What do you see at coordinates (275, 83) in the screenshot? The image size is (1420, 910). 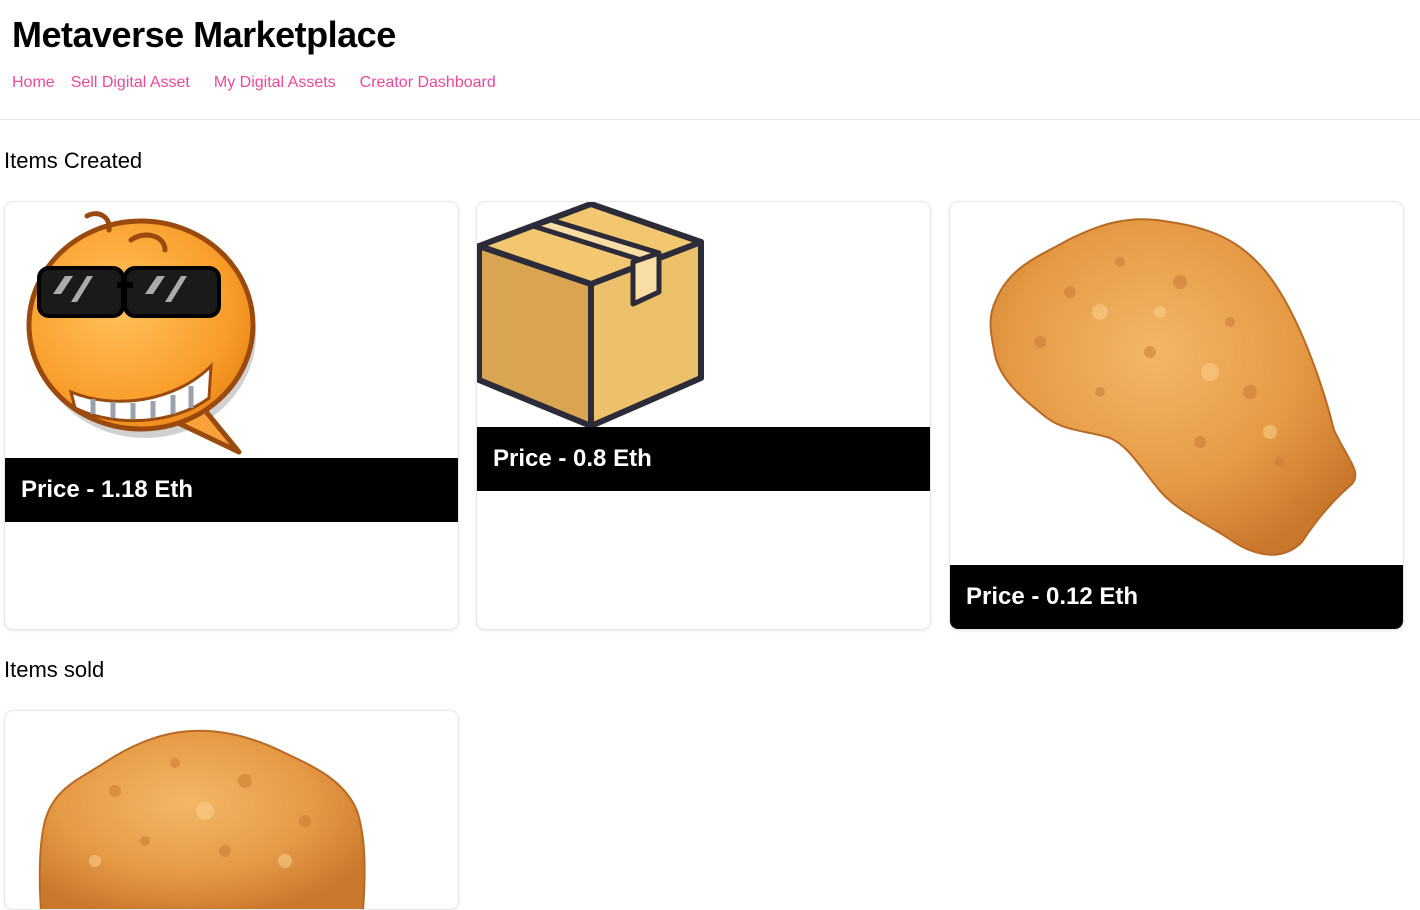 I see `nav-my-digital-assets-link: My Digital Assets` at bounding box center [275, 83].